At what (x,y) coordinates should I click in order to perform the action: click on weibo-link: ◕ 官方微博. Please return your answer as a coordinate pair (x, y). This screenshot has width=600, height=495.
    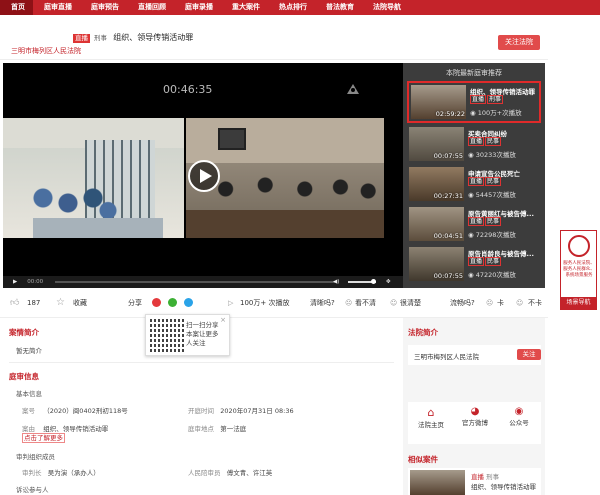
    Looking at the image, I should click on (475, 416).